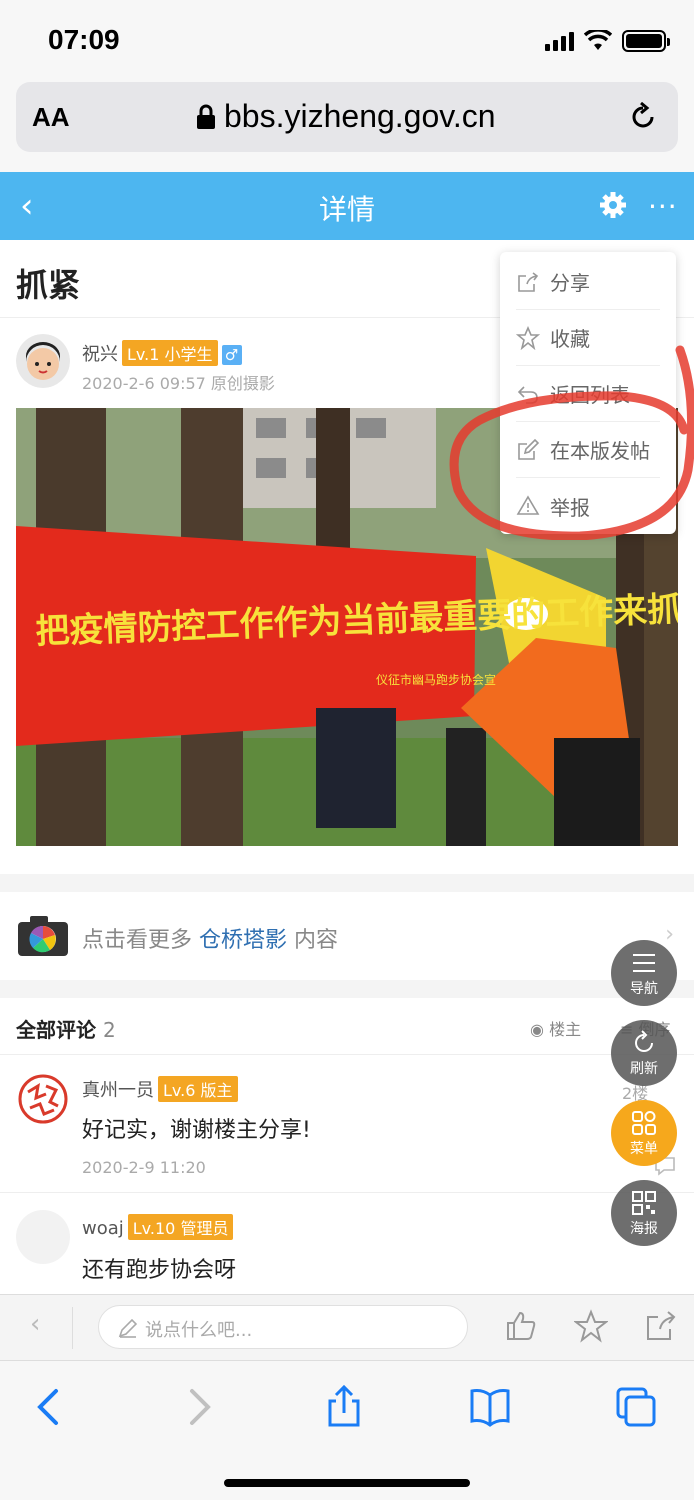 The height and width of the screenshot is (1500, 694). I want to click on edit-icon, so click(529, 449).